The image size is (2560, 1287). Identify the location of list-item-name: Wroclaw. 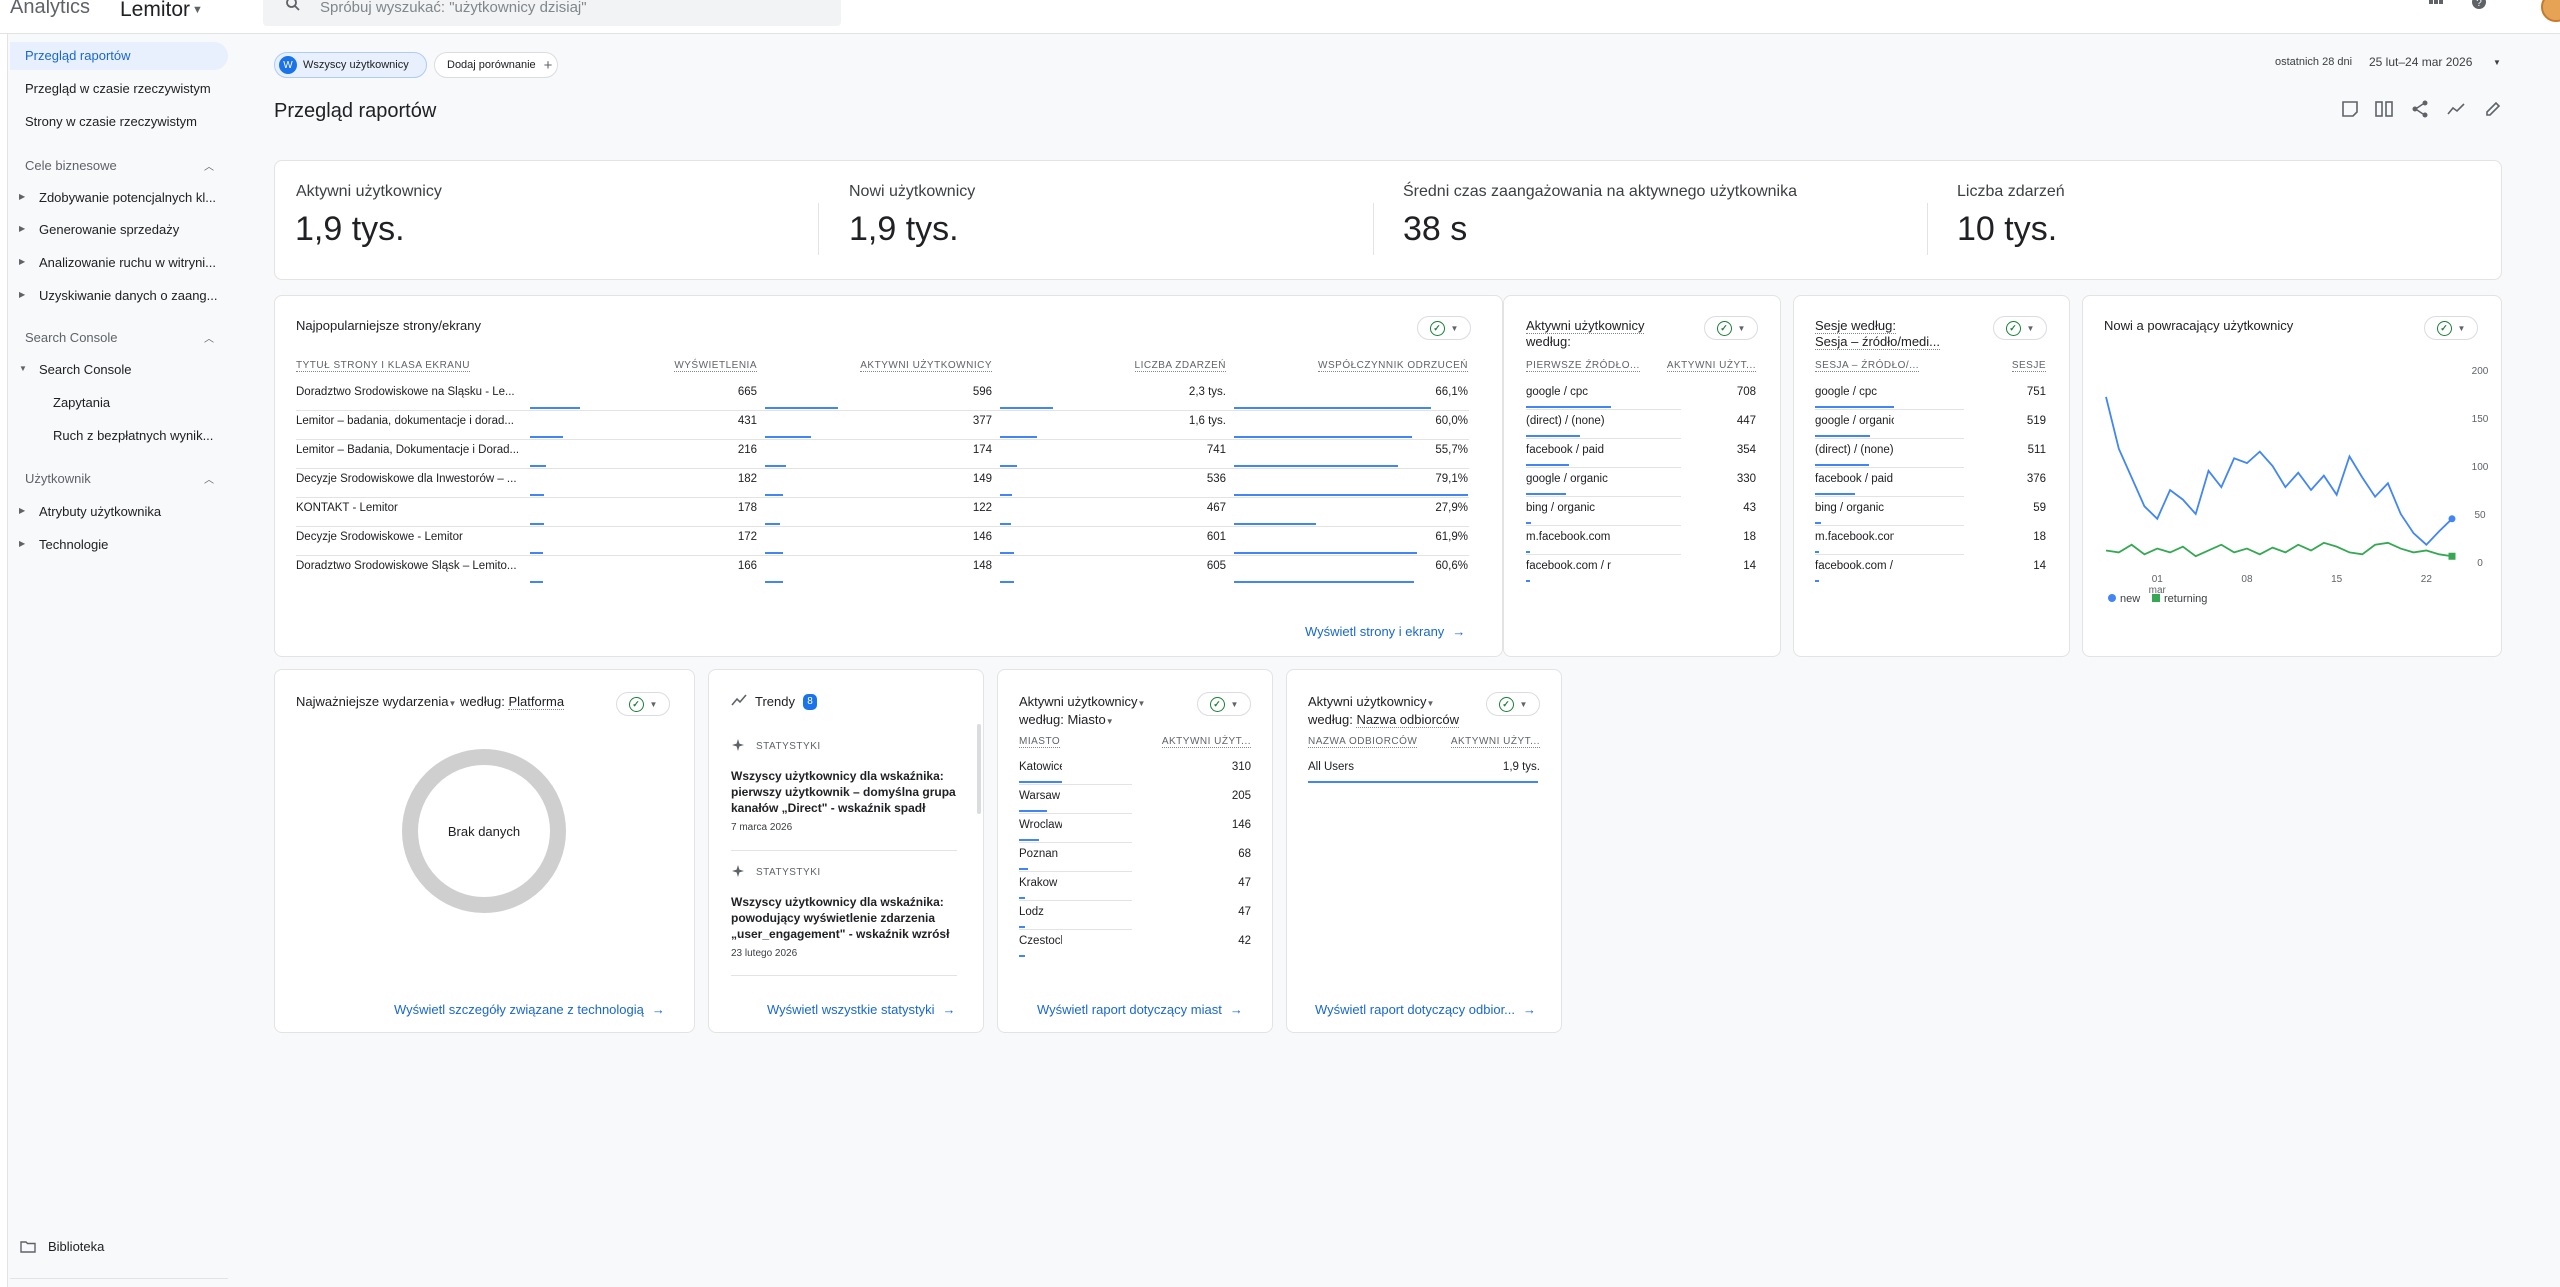
(1040, 825).